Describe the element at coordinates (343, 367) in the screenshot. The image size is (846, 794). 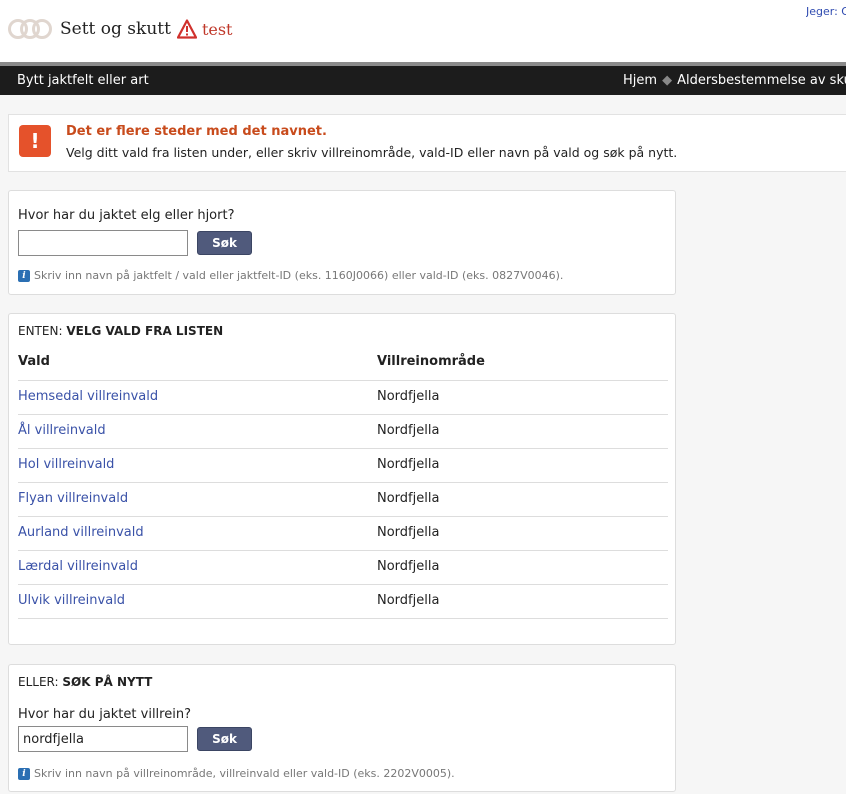
I see `table-header: Vald Villreinområde` at that location.